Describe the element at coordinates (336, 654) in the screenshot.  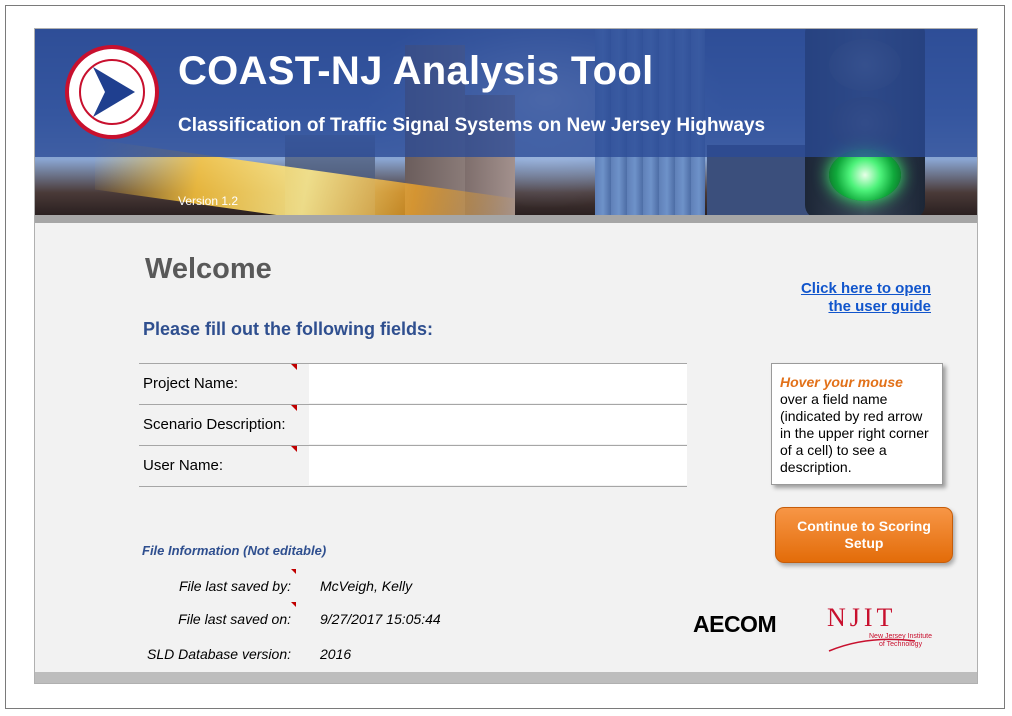
I see `sld-version-value: 2016` at that location.